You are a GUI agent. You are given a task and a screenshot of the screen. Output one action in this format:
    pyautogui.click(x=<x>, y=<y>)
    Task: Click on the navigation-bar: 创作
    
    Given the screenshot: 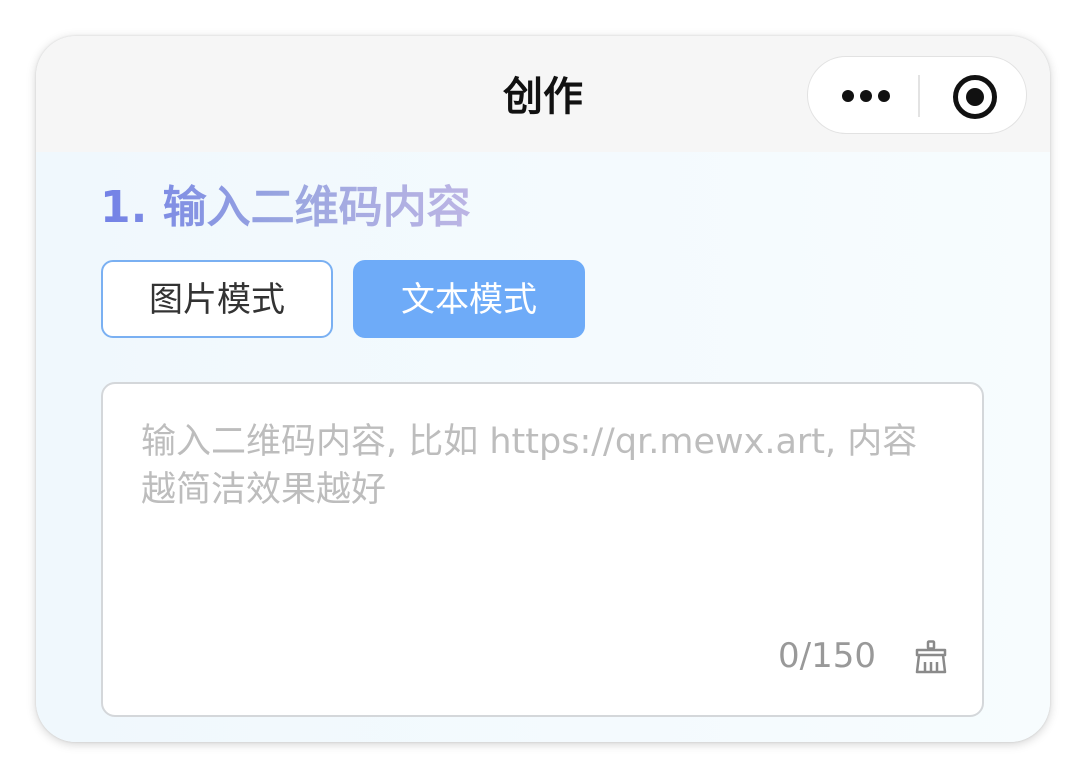 What is the action you would take?
    pyautogui.click(x=543, y=94)
    